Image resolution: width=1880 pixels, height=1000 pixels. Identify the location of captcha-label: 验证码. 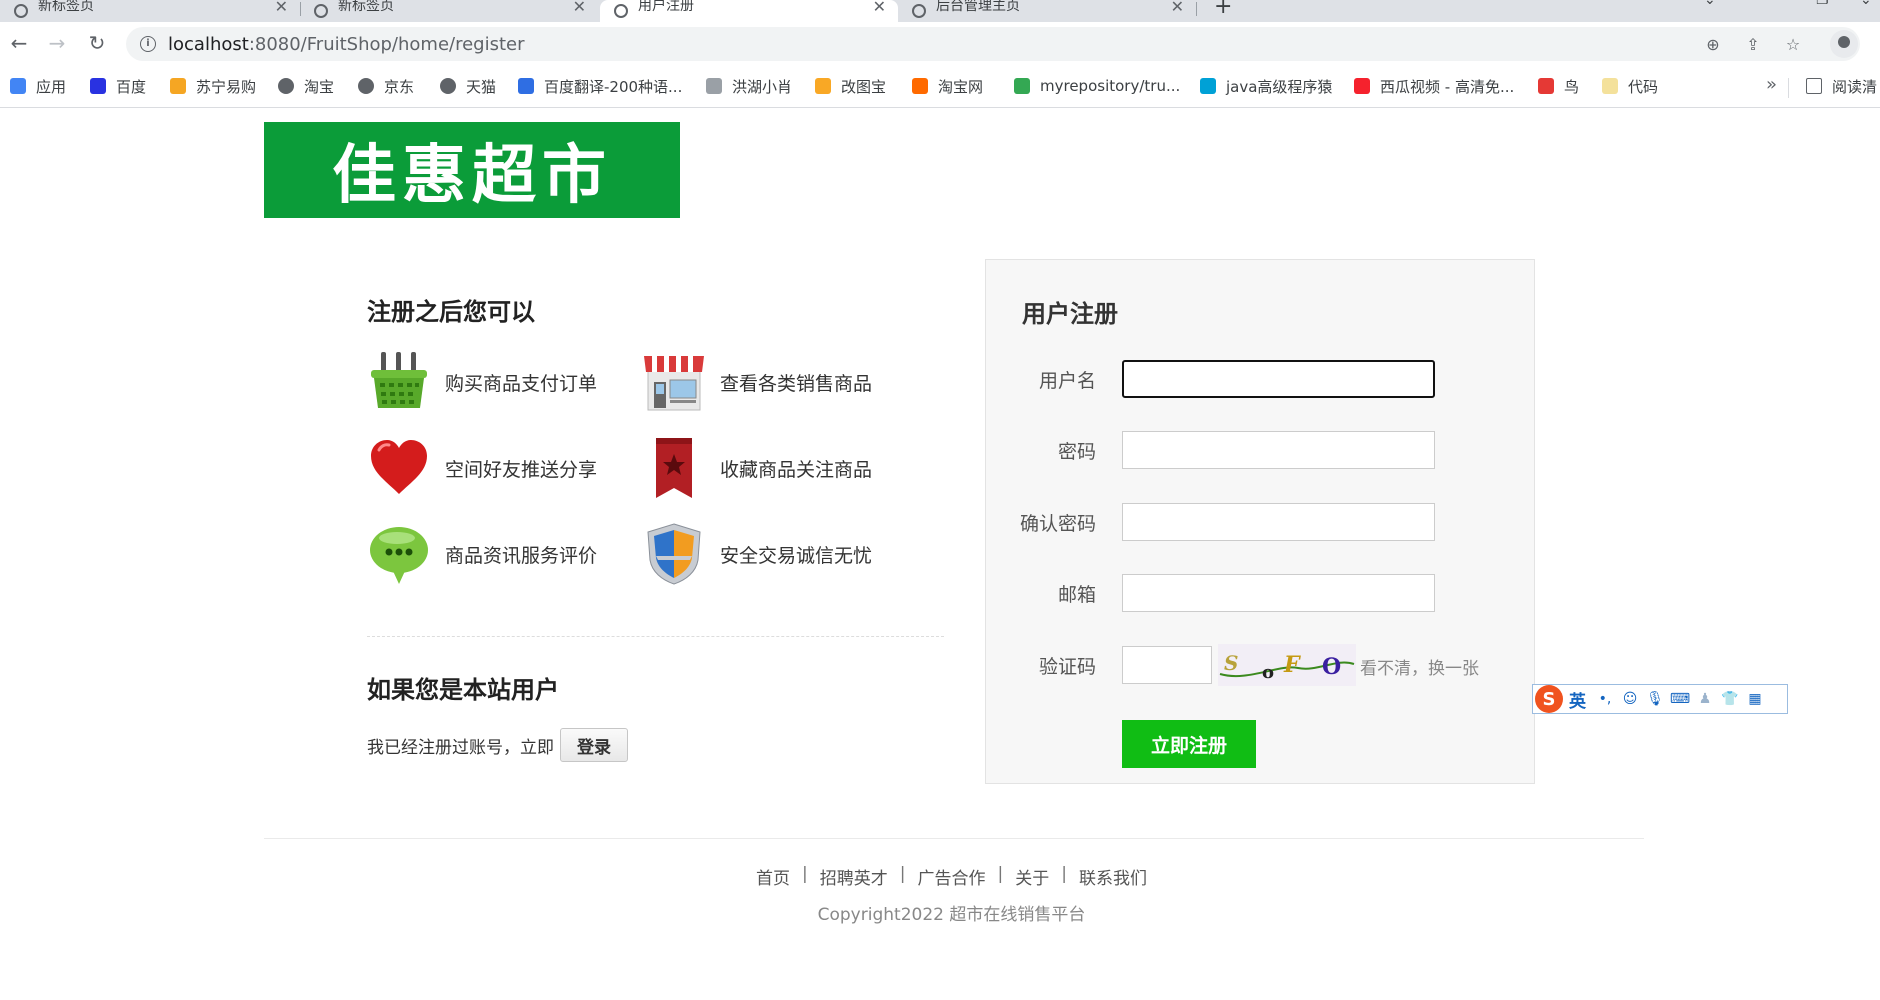
(1067, 667).